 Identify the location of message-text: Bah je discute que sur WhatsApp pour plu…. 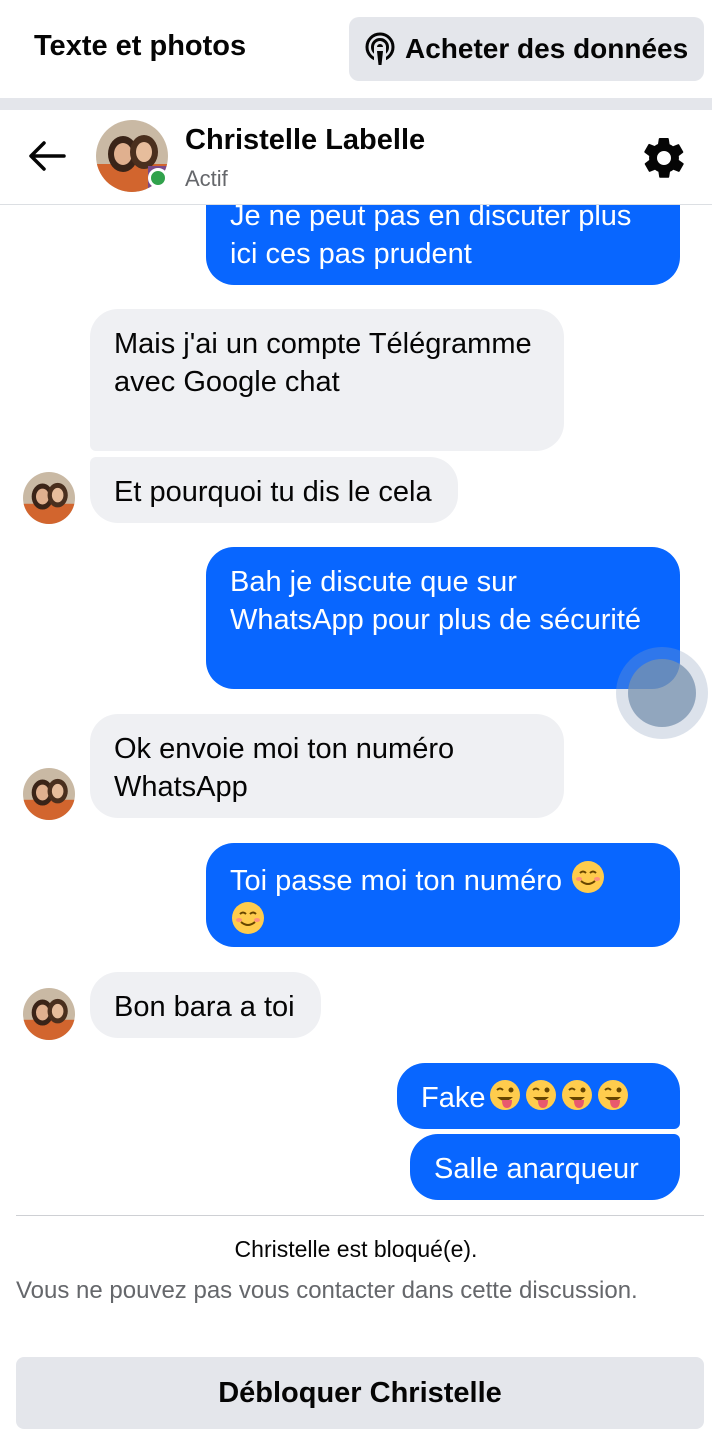
(436, 601).